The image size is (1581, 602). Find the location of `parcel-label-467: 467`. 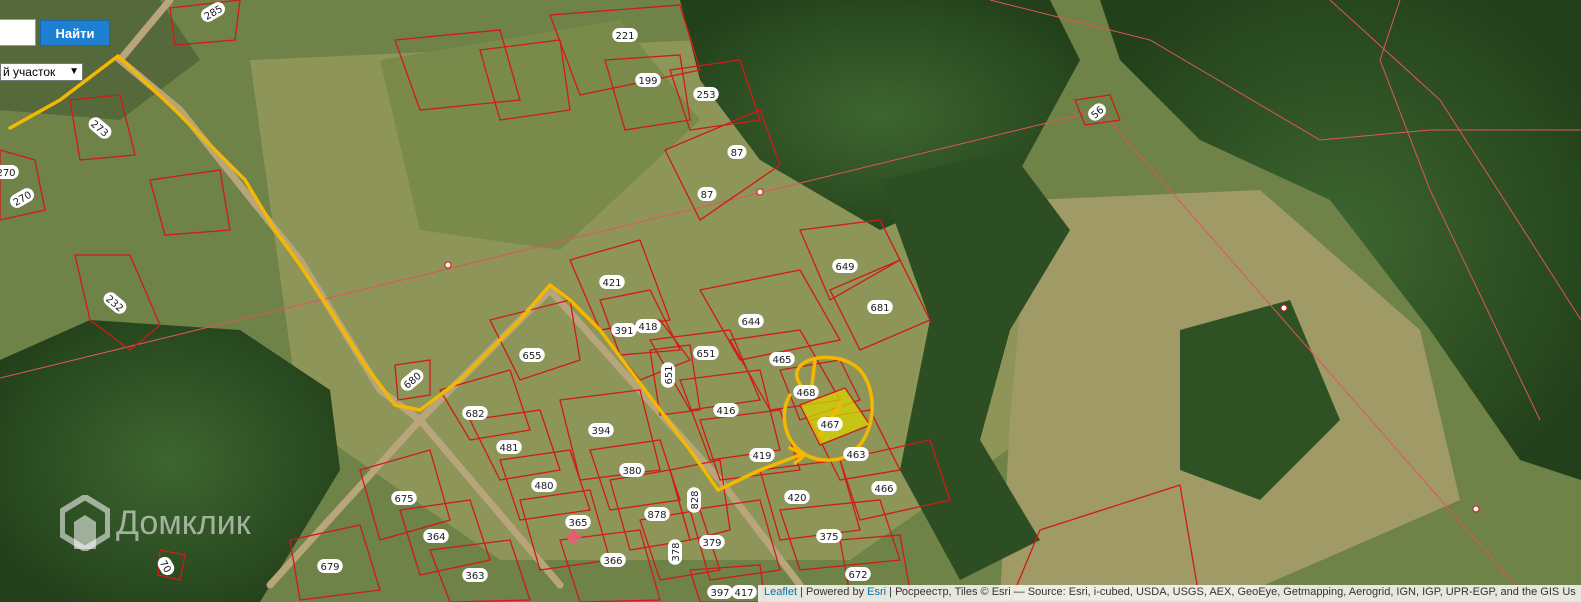

parcel-label-467: 467 is located at coordinates (830, 424).